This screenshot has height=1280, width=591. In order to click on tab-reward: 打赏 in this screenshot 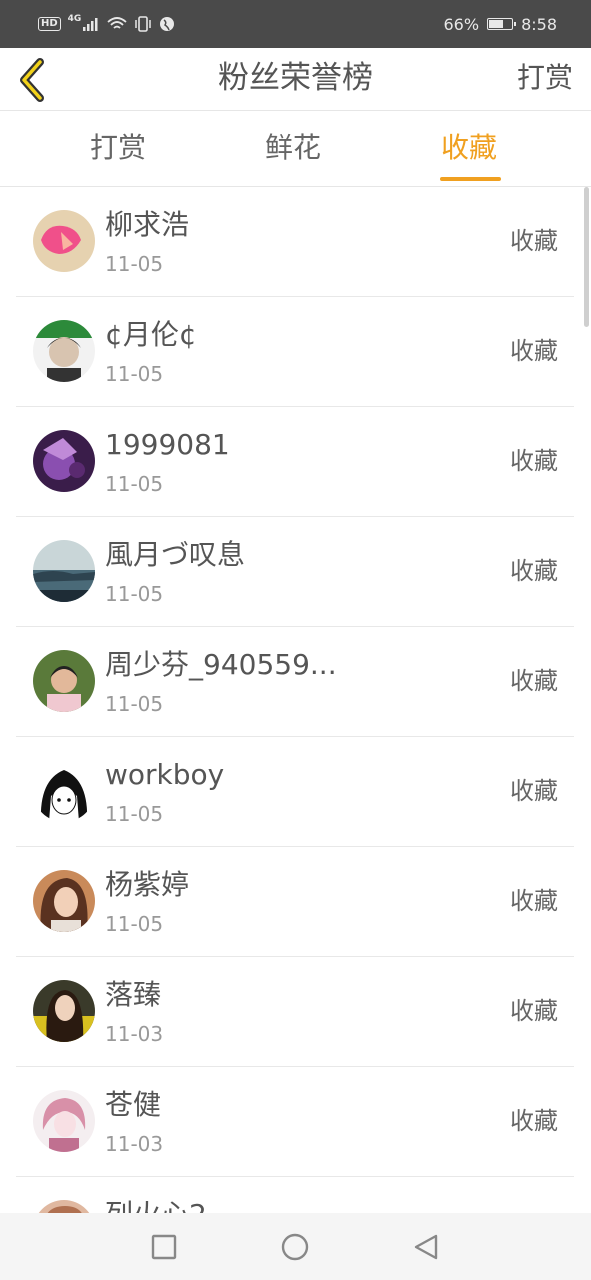, I will do `click(118, 148)`.